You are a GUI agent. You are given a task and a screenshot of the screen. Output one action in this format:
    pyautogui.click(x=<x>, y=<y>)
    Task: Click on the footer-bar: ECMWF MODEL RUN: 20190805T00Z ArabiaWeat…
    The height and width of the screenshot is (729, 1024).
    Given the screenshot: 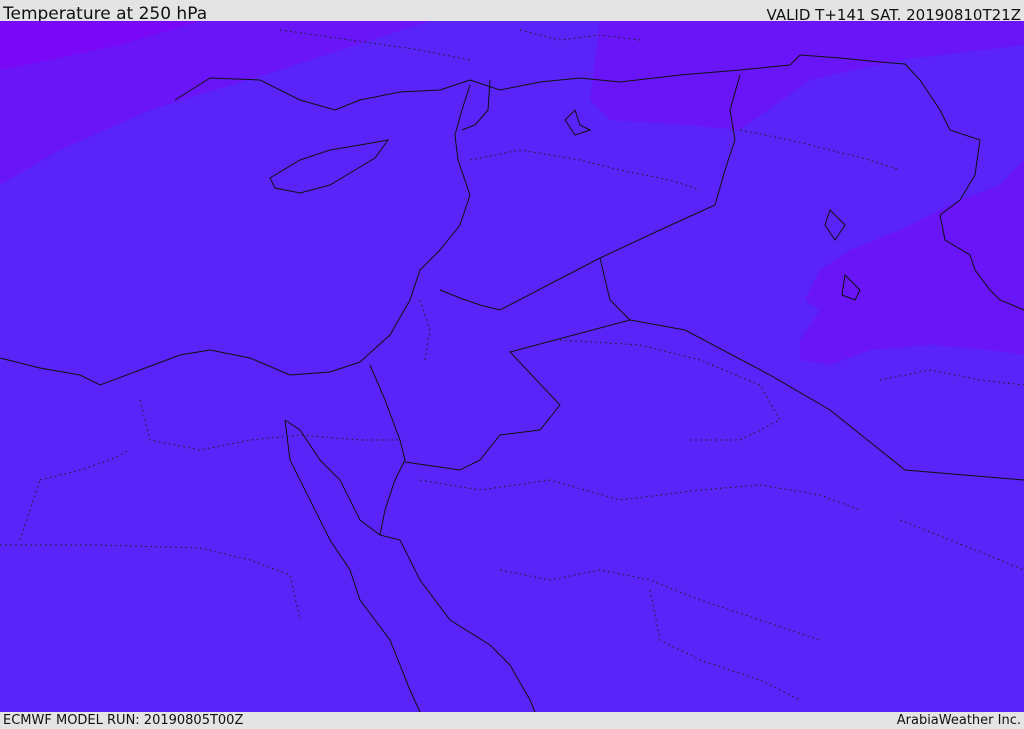 What is the action you would take?
    pyautogui.click(x=512, y=720)
    